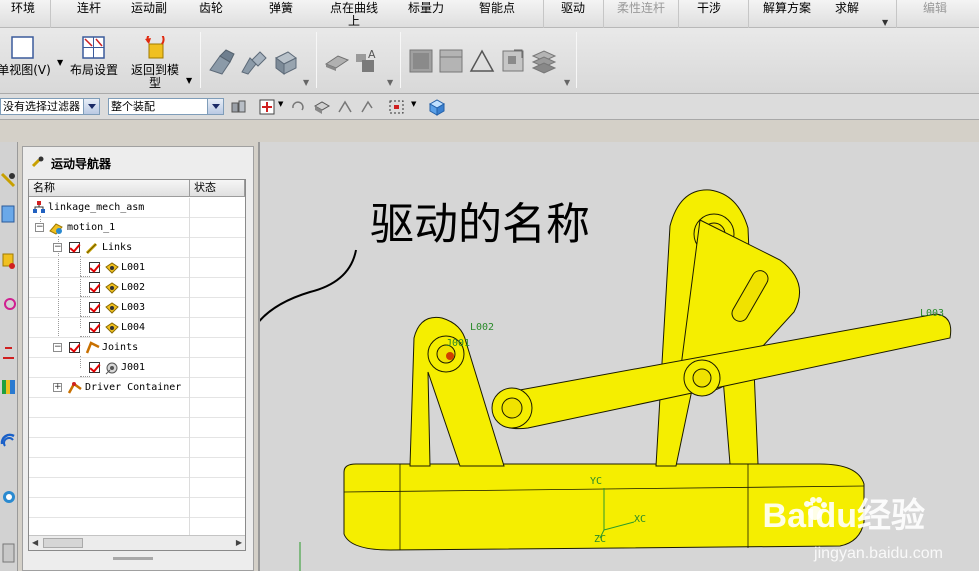 The height and width of the screenshot is (571, 979). What do you see at coordinates (137, 368) in the screenshot?
I see `tree-row-joint: J001` at bounding box center [137, 368].